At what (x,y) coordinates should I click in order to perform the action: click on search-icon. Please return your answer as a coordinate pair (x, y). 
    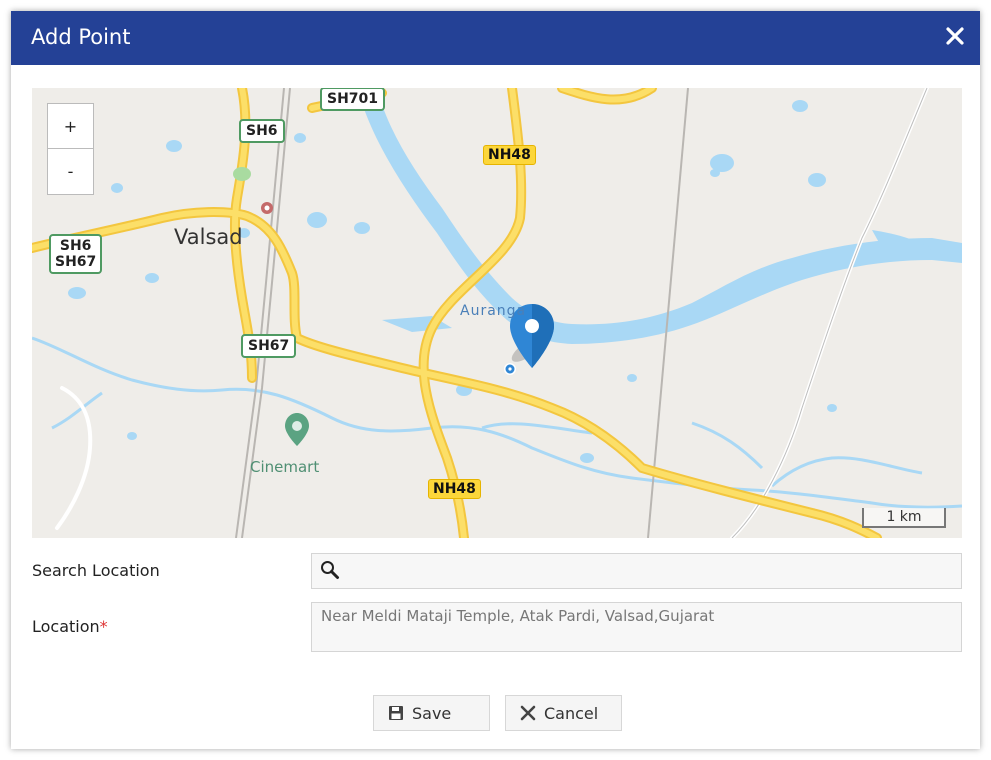
    Looking at the image, I should click on (330, 570).